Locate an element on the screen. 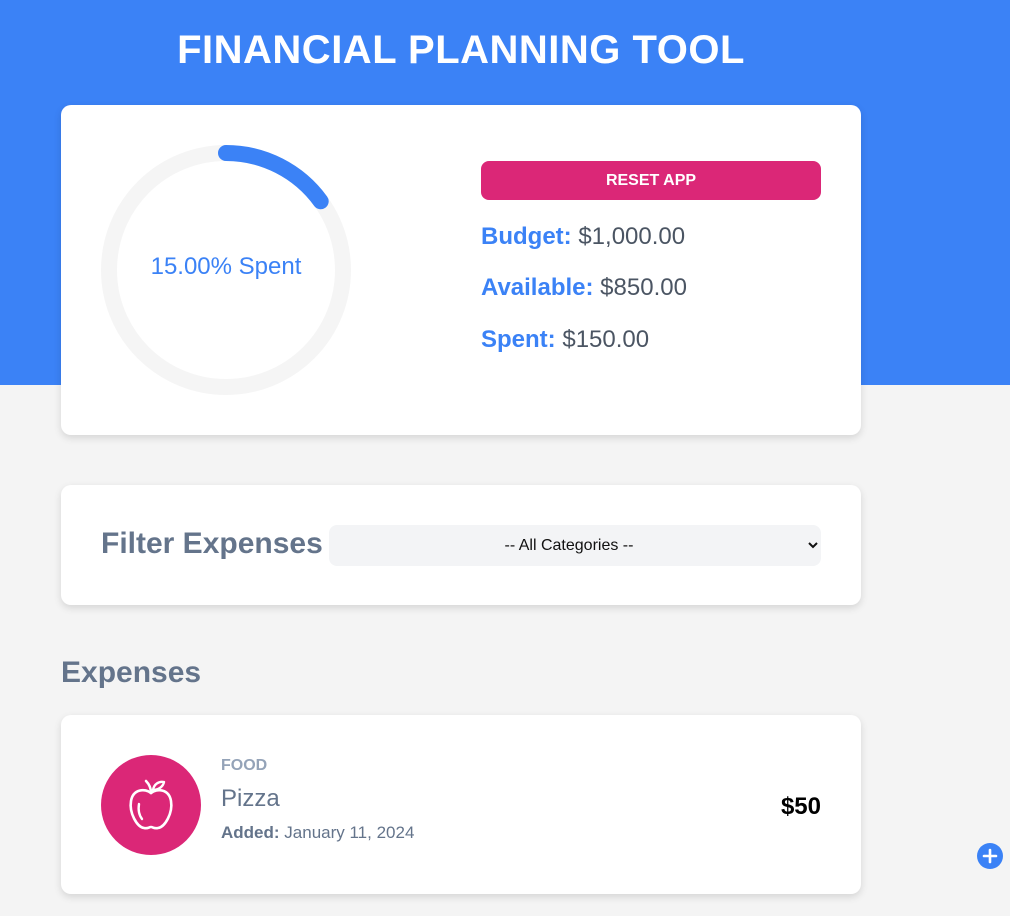  expense-category-badge is located at coordinates (151, 805).